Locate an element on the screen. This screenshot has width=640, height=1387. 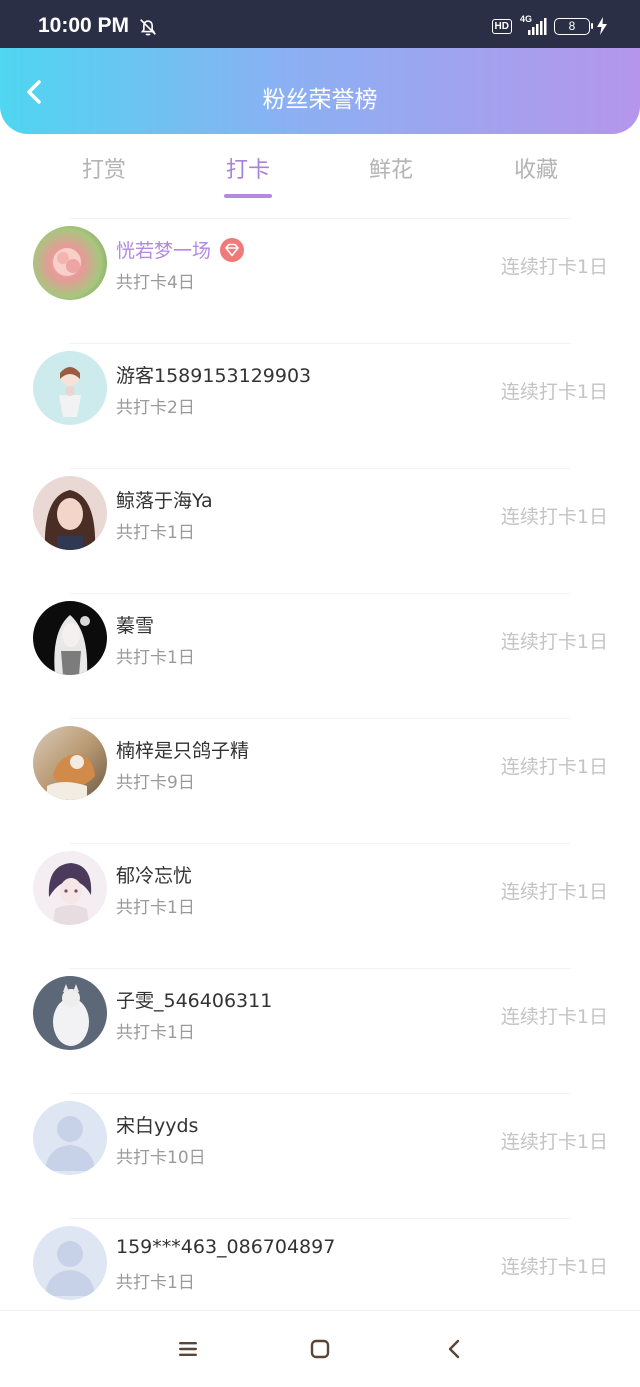
list-item: 子雯_546406311 共打卡1日 连续打卡1日 is located at coordinates (320, 1026).